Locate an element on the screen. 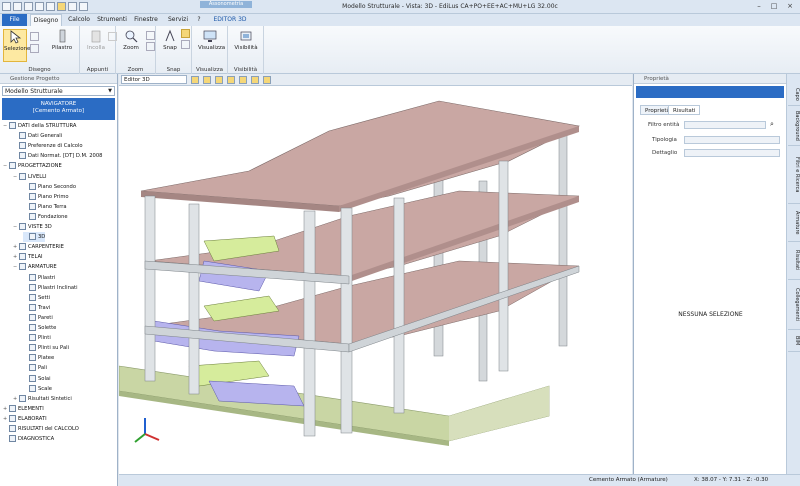  tree-item: RISULTATI del CALCOLO is located at coordinates (41, 429).